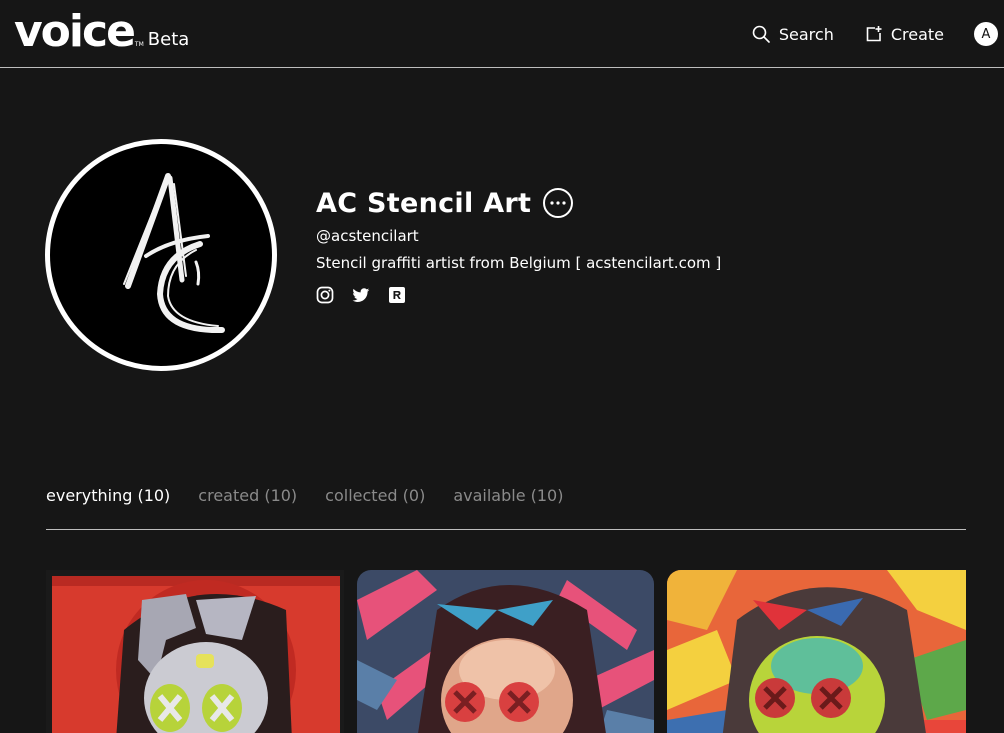 The height and width of the screenshot is (733, 1004). What do you see at coordinates (502, 34) in the screenshot?
I see `top-bar: voice TM Beta Search Create A` at bounding box center [502, 34].